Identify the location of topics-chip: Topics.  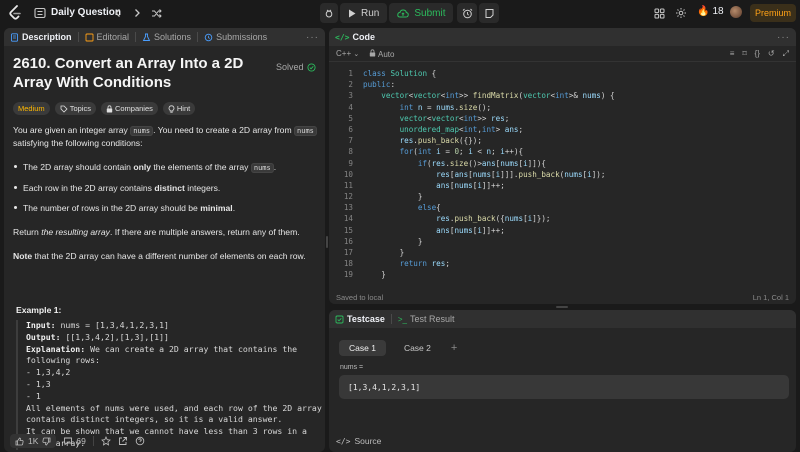
(75, 108).